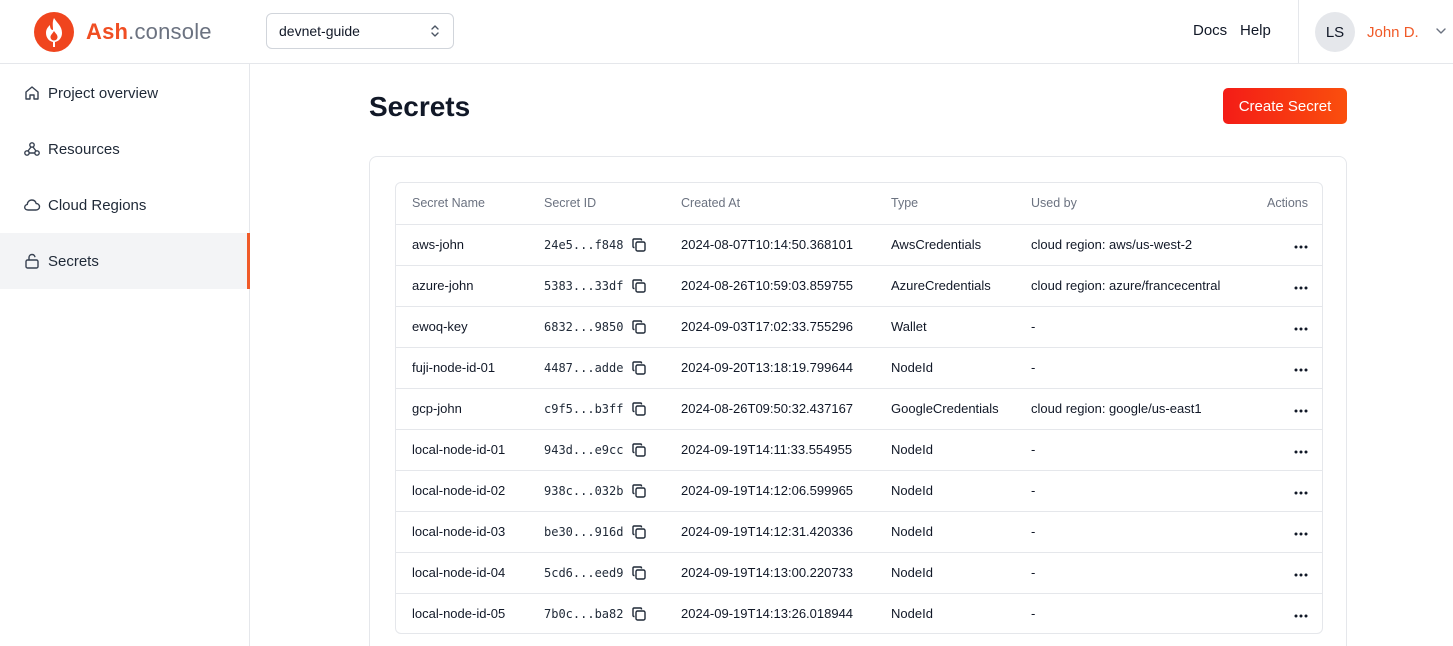 The image size is (1453, 646). What do you see at coordinates (170, 31) in the screenshot?
I see `brand-secondary: .console` at bounding box center [170, 31].